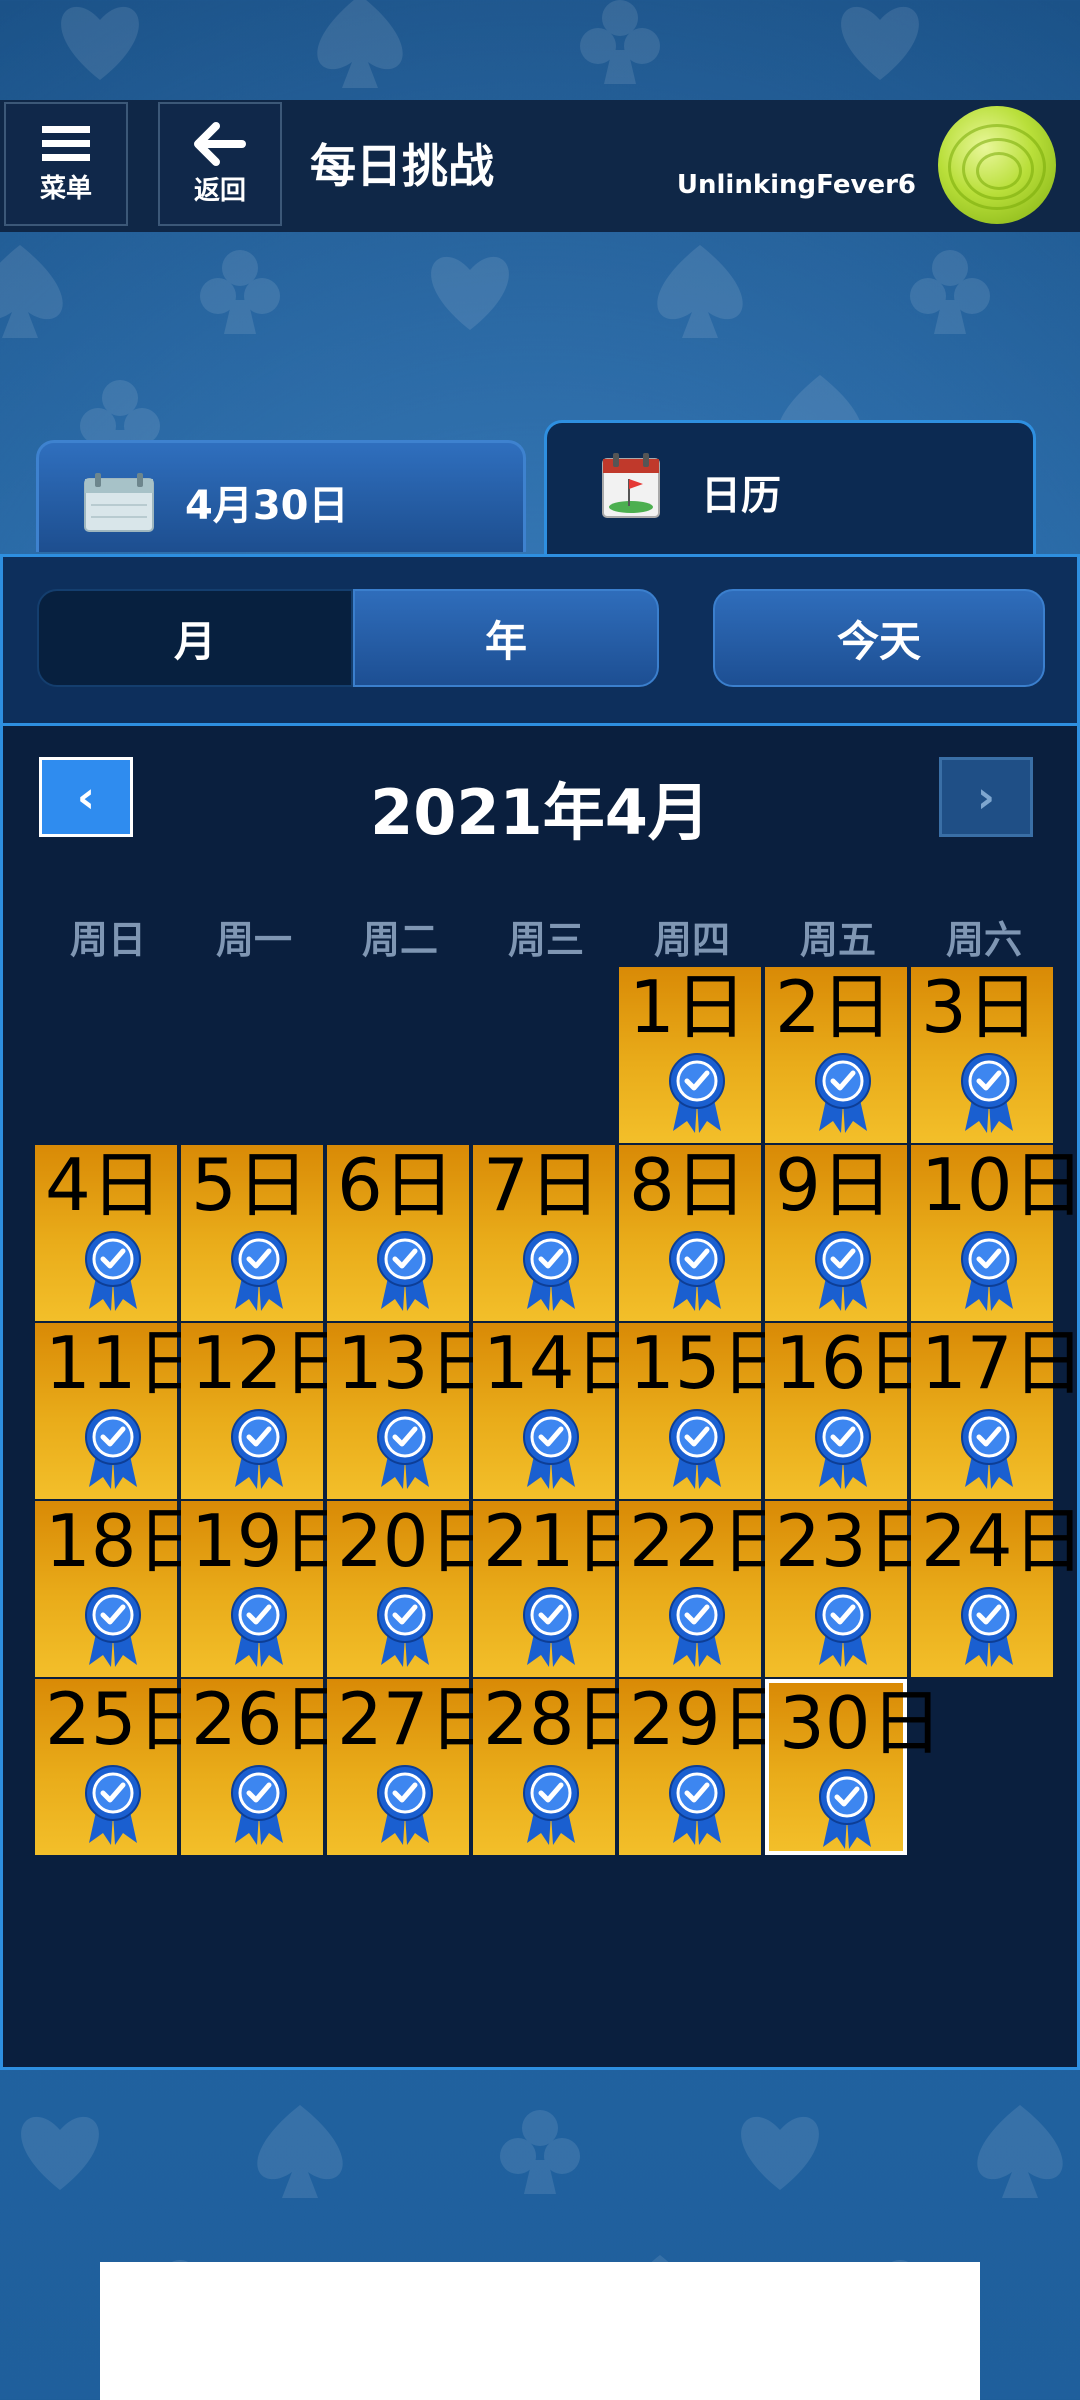  Describe the element at coordinates (790, 488) in the screenshot. I see `tab-calendar: 日历` at that location.